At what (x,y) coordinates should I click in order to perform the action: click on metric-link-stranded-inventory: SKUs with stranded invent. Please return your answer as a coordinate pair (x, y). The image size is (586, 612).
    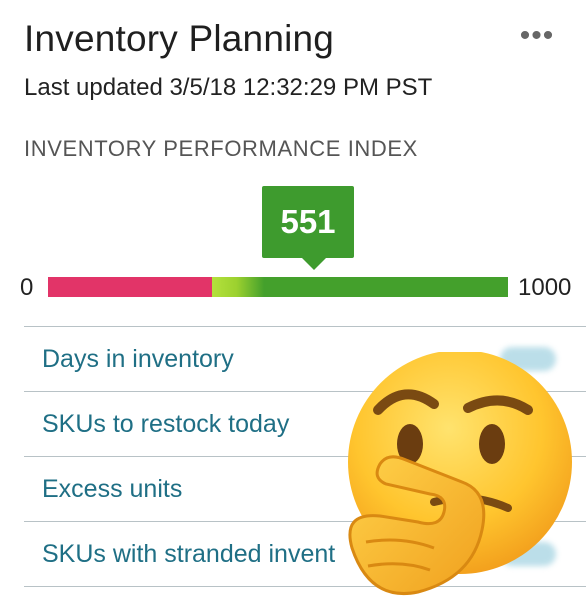
    Looking at the image, I should click on (179, 554).